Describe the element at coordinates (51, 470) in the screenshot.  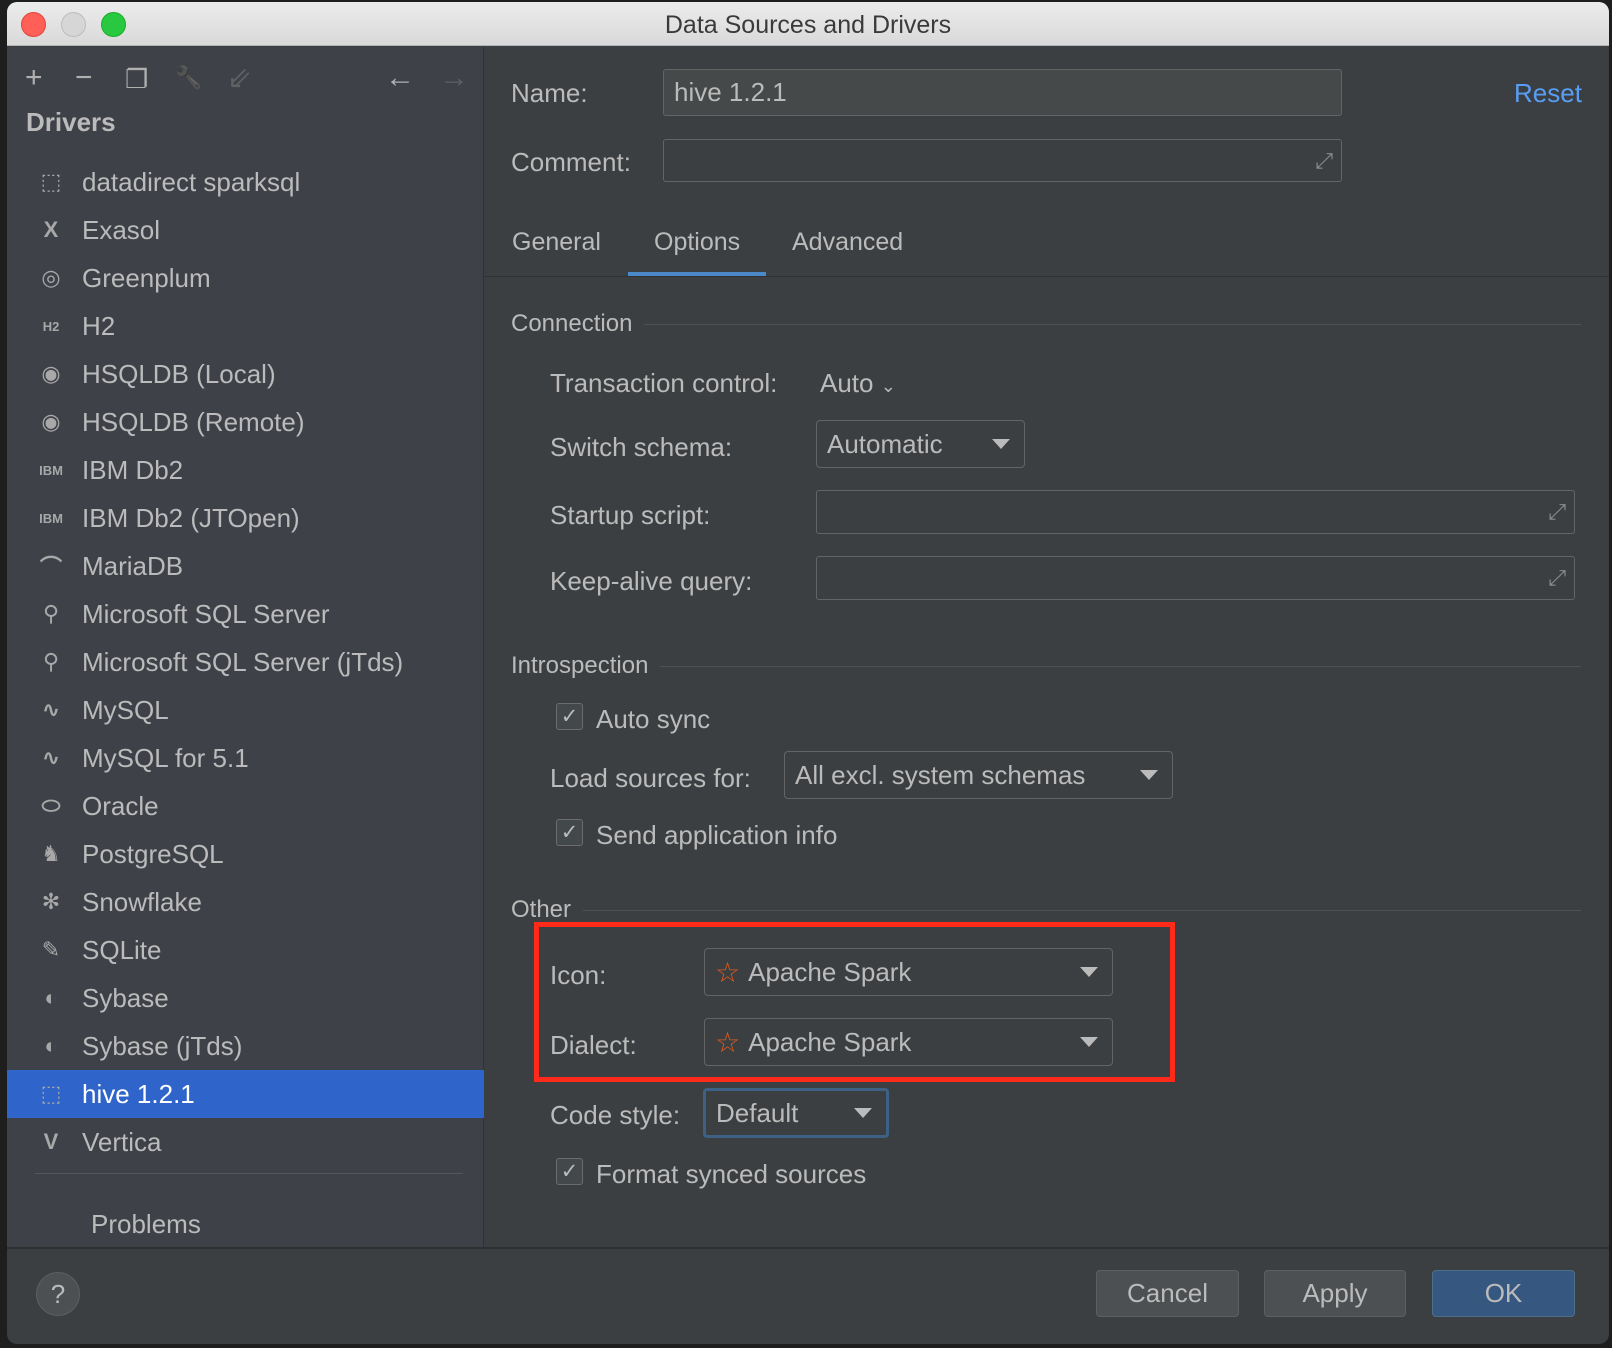
I see `ibm-db2-icon: IBM` at that location.